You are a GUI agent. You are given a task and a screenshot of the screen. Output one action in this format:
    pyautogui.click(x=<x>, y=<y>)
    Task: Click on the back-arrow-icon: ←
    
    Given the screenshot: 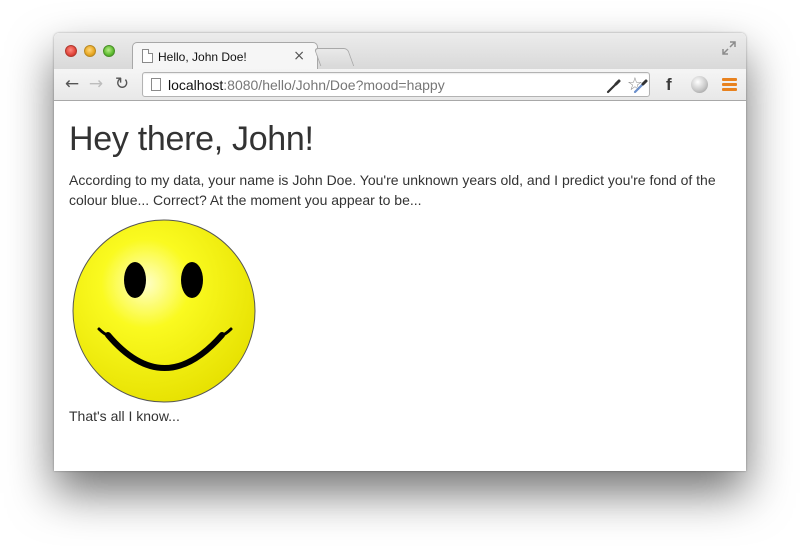 What is the action you would take?
    pyautogui.click(x=72, y=84)
    